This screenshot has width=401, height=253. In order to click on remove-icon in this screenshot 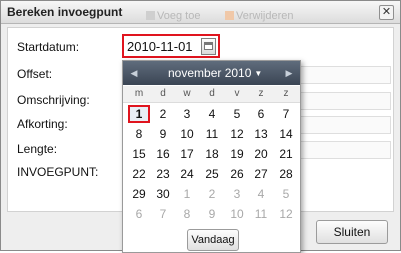, I will do `click(229, 15)`.